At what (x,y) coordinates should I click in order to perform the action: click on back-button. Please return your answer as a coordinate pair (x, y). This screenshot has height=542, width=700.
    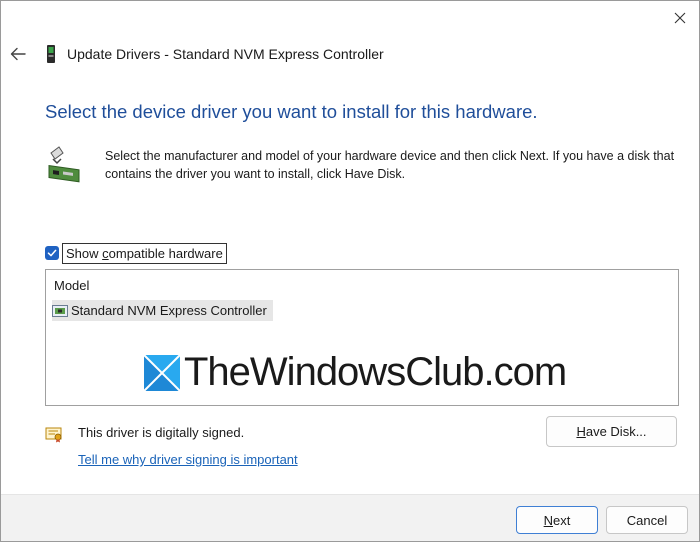
    Looking at the image, I should click on (18, 54).